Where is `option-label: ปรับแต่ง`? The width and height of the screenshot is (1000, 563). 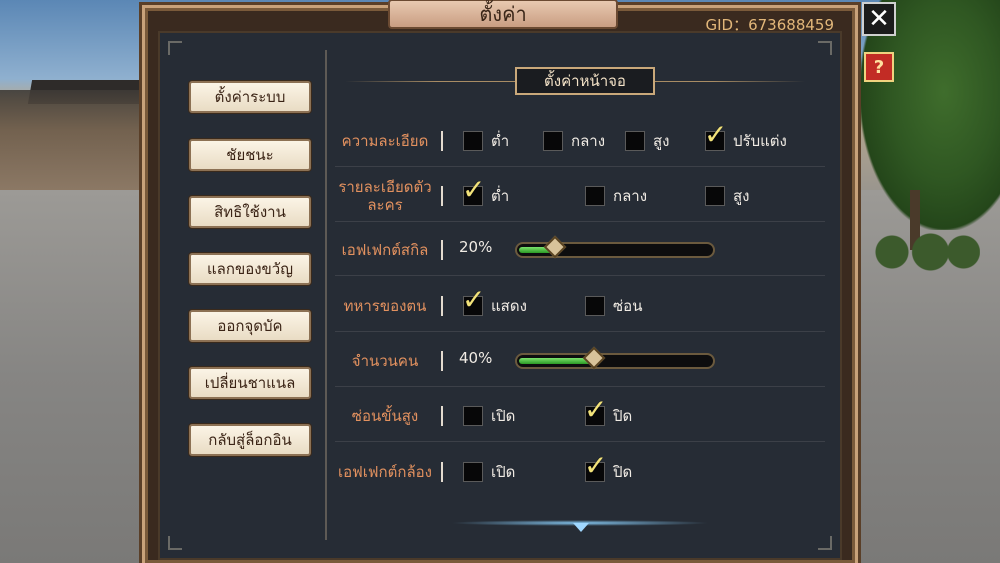
option-label: ปรับแต่ง is located at coordinates (760, 141).